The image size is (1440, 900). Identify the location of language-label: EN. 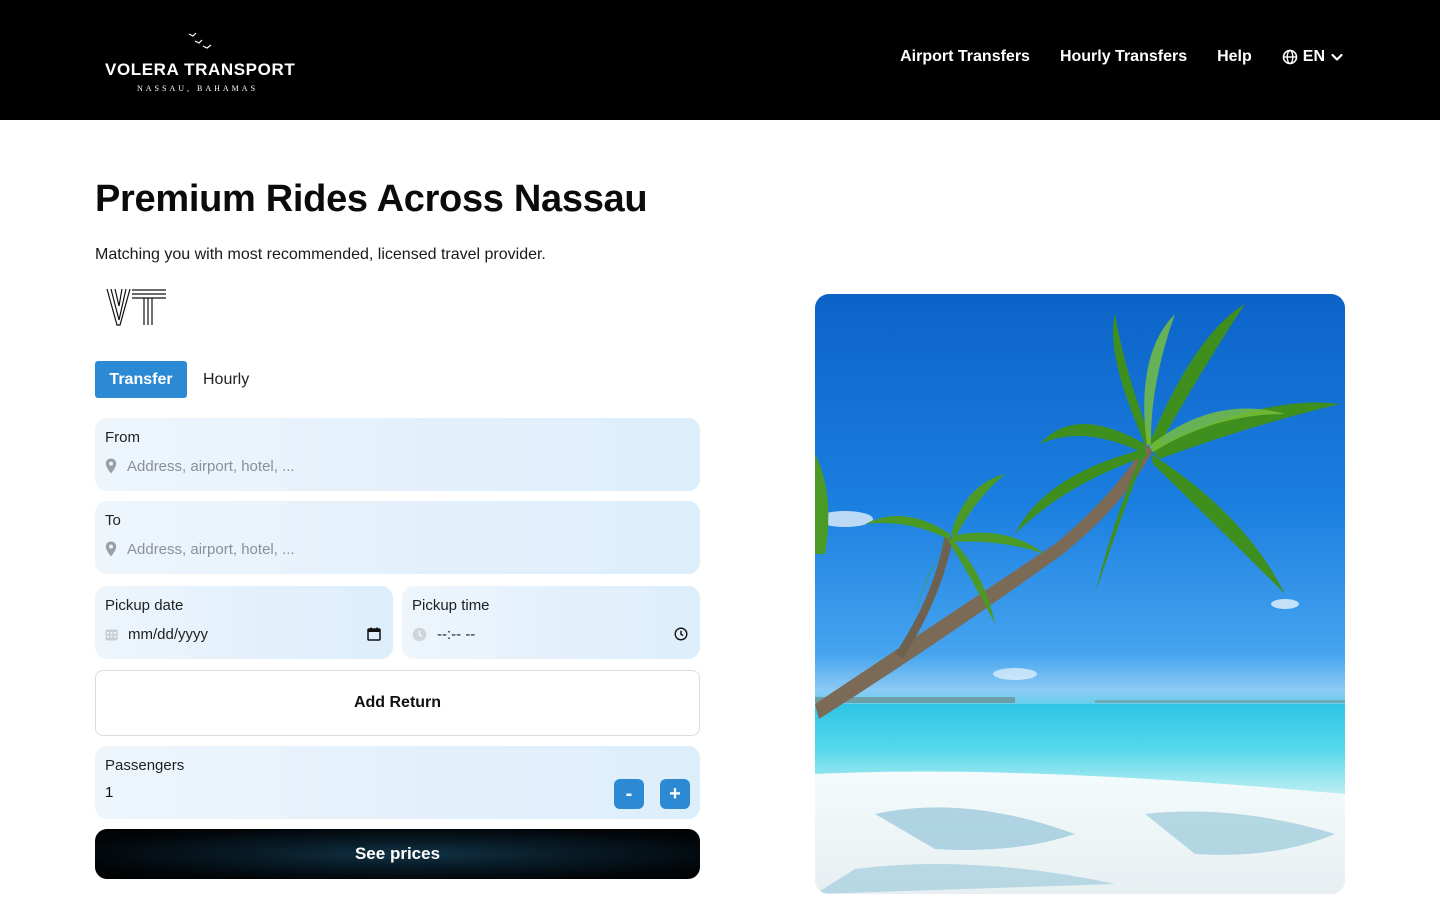
(1313, 56).